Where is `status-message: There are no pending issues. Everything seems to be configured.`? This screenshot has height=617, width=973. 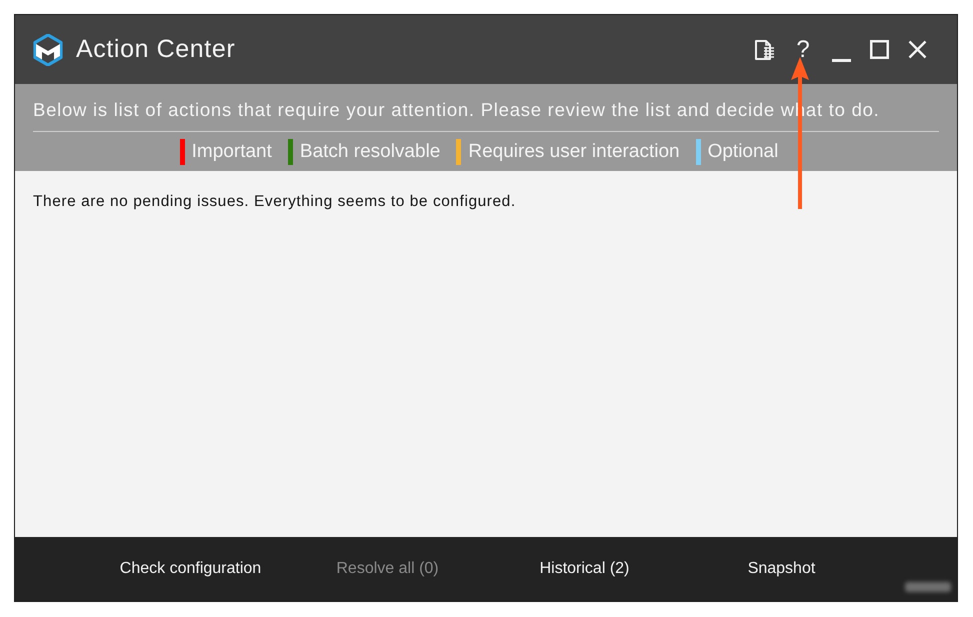 status-message: There are no pending issues. Everything seems to be configured. is located at coordinates (274, 202).